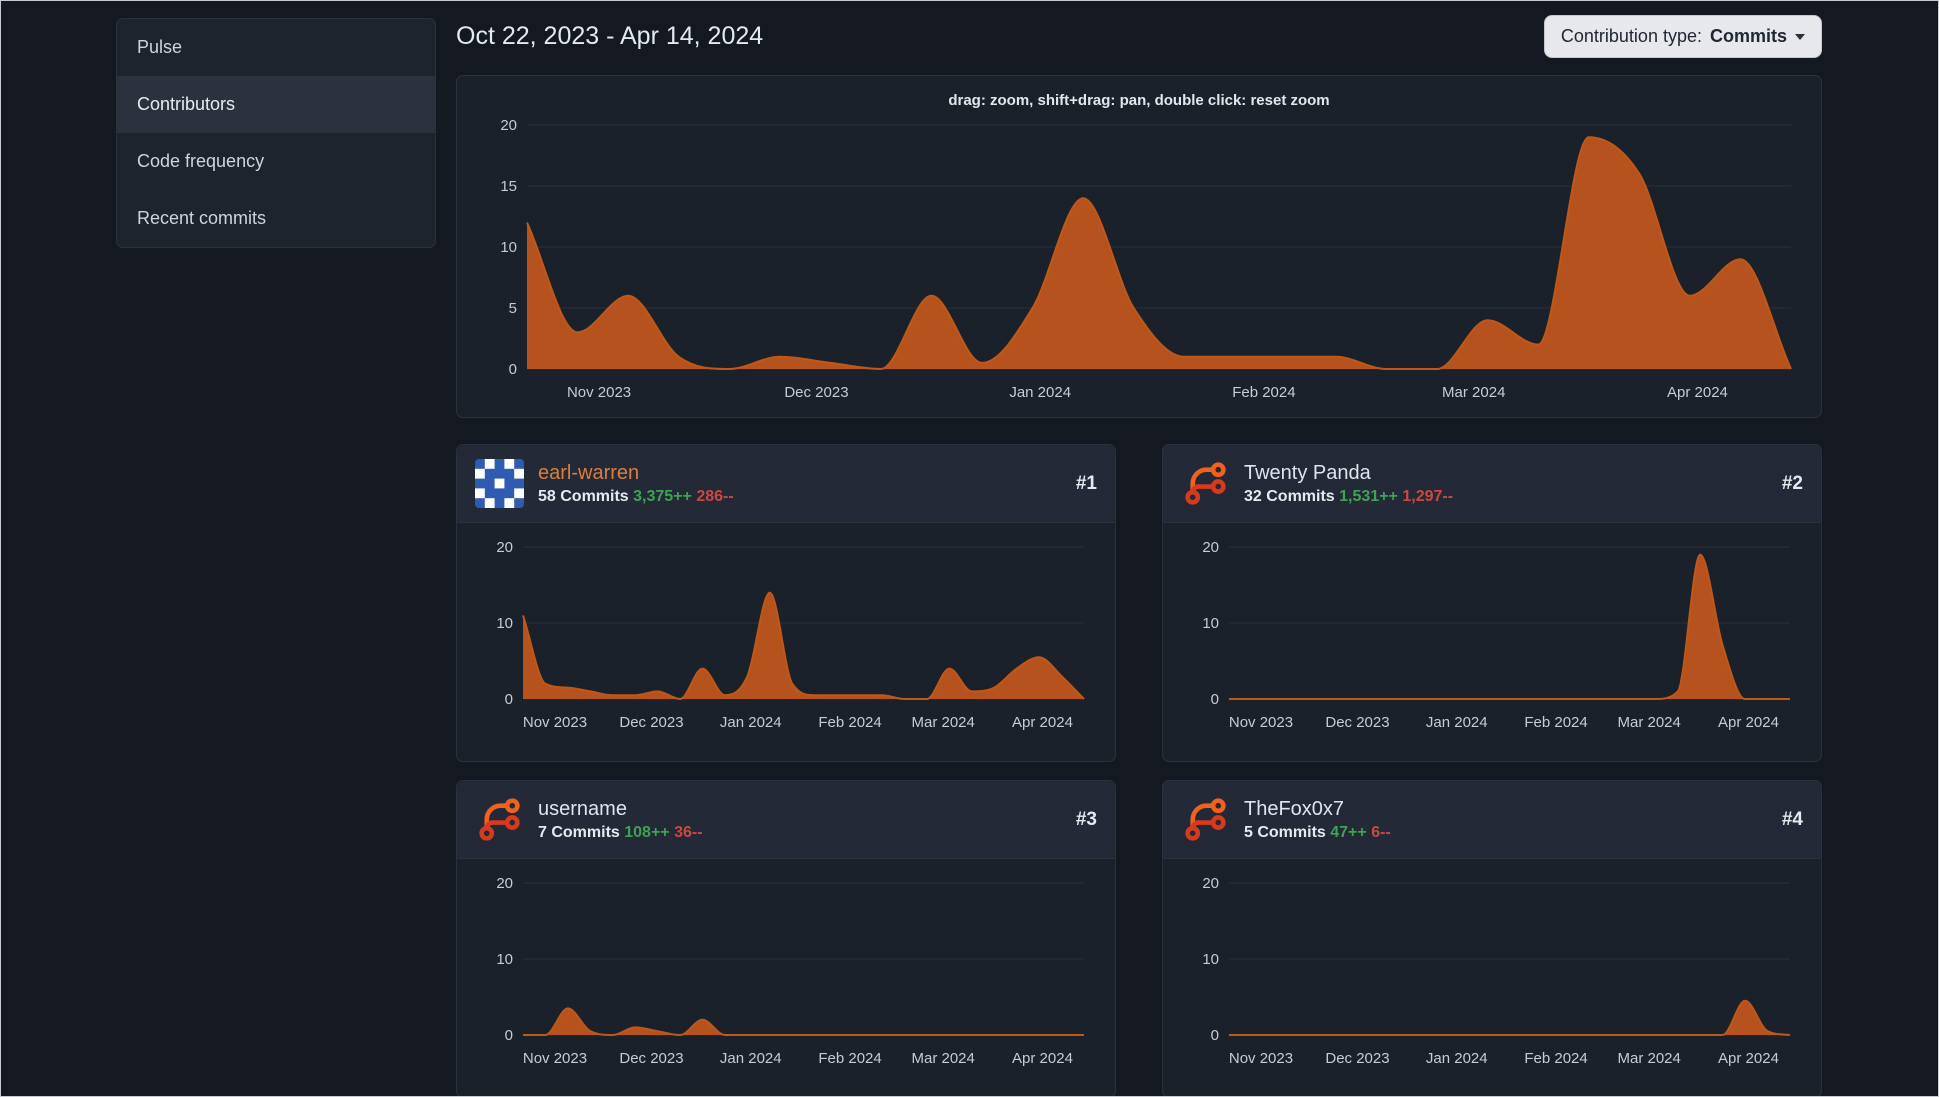 The image size is (1939, 1097). What do you see at coordinates (800, 484) in the screenshot?
I see `contributor-info: earl-warren 58 Commits 3,375++ 286--` at bounding box center [800, 484].